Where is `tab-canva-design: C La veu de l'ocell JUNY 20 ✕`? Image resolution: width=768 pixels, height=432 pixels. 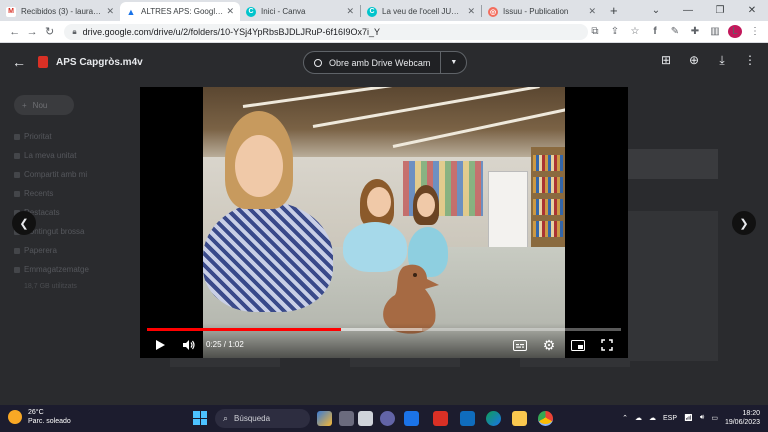
tab-canva-design: C La veu de l'ocell JUNY 20 ✕ is located at coordinates (421, 11).